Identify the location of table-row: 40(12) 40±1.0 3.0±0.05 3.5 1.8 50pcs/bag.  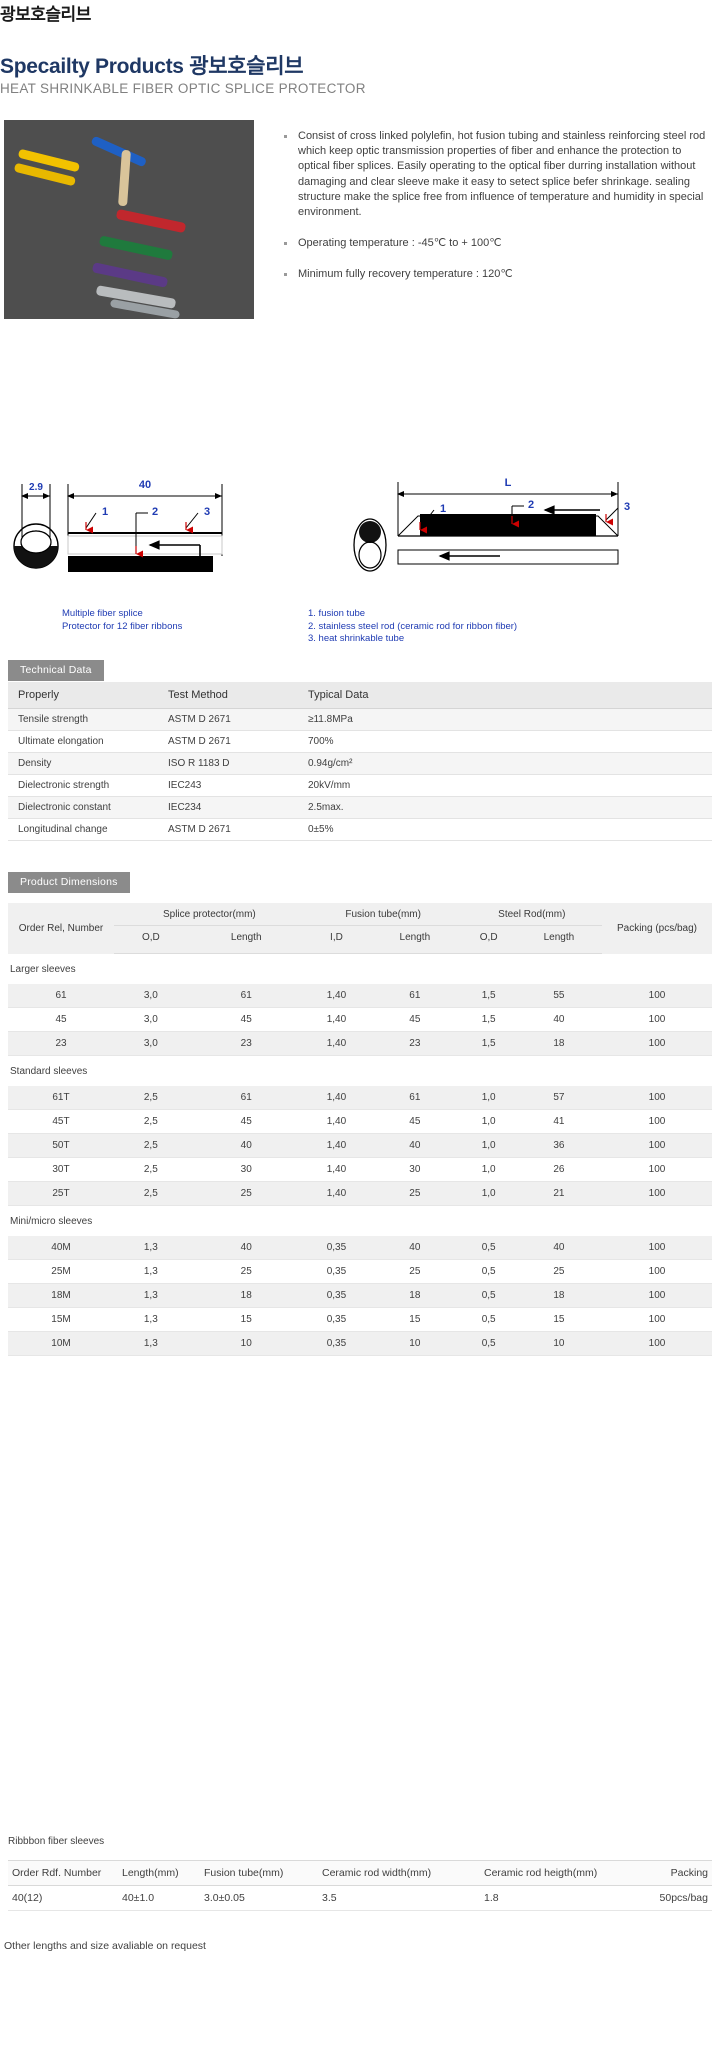
(360, 1898).